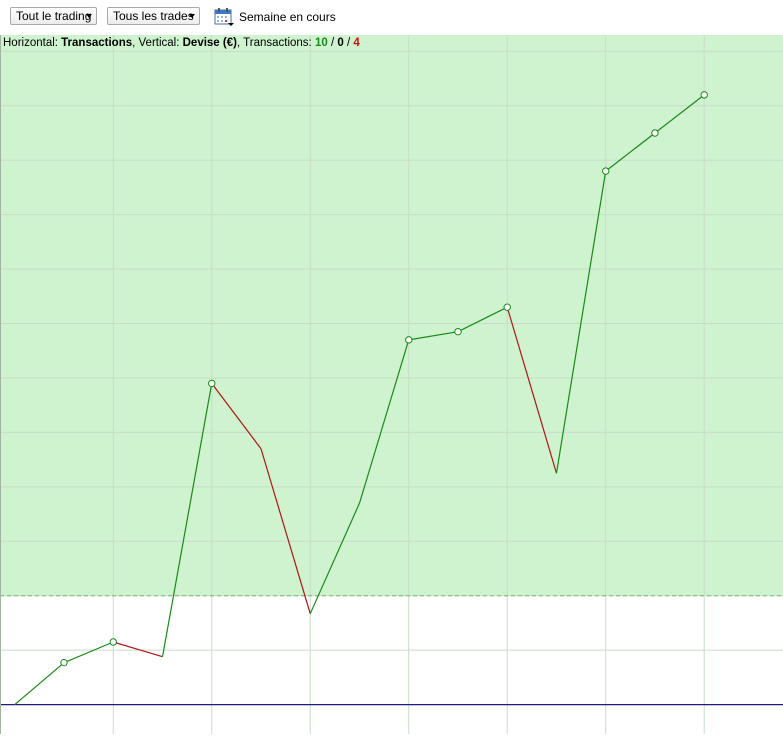  Describe the element at coordinates (287, 17) in the screenshot. I see `period-label: Semaine en cours` at that location.